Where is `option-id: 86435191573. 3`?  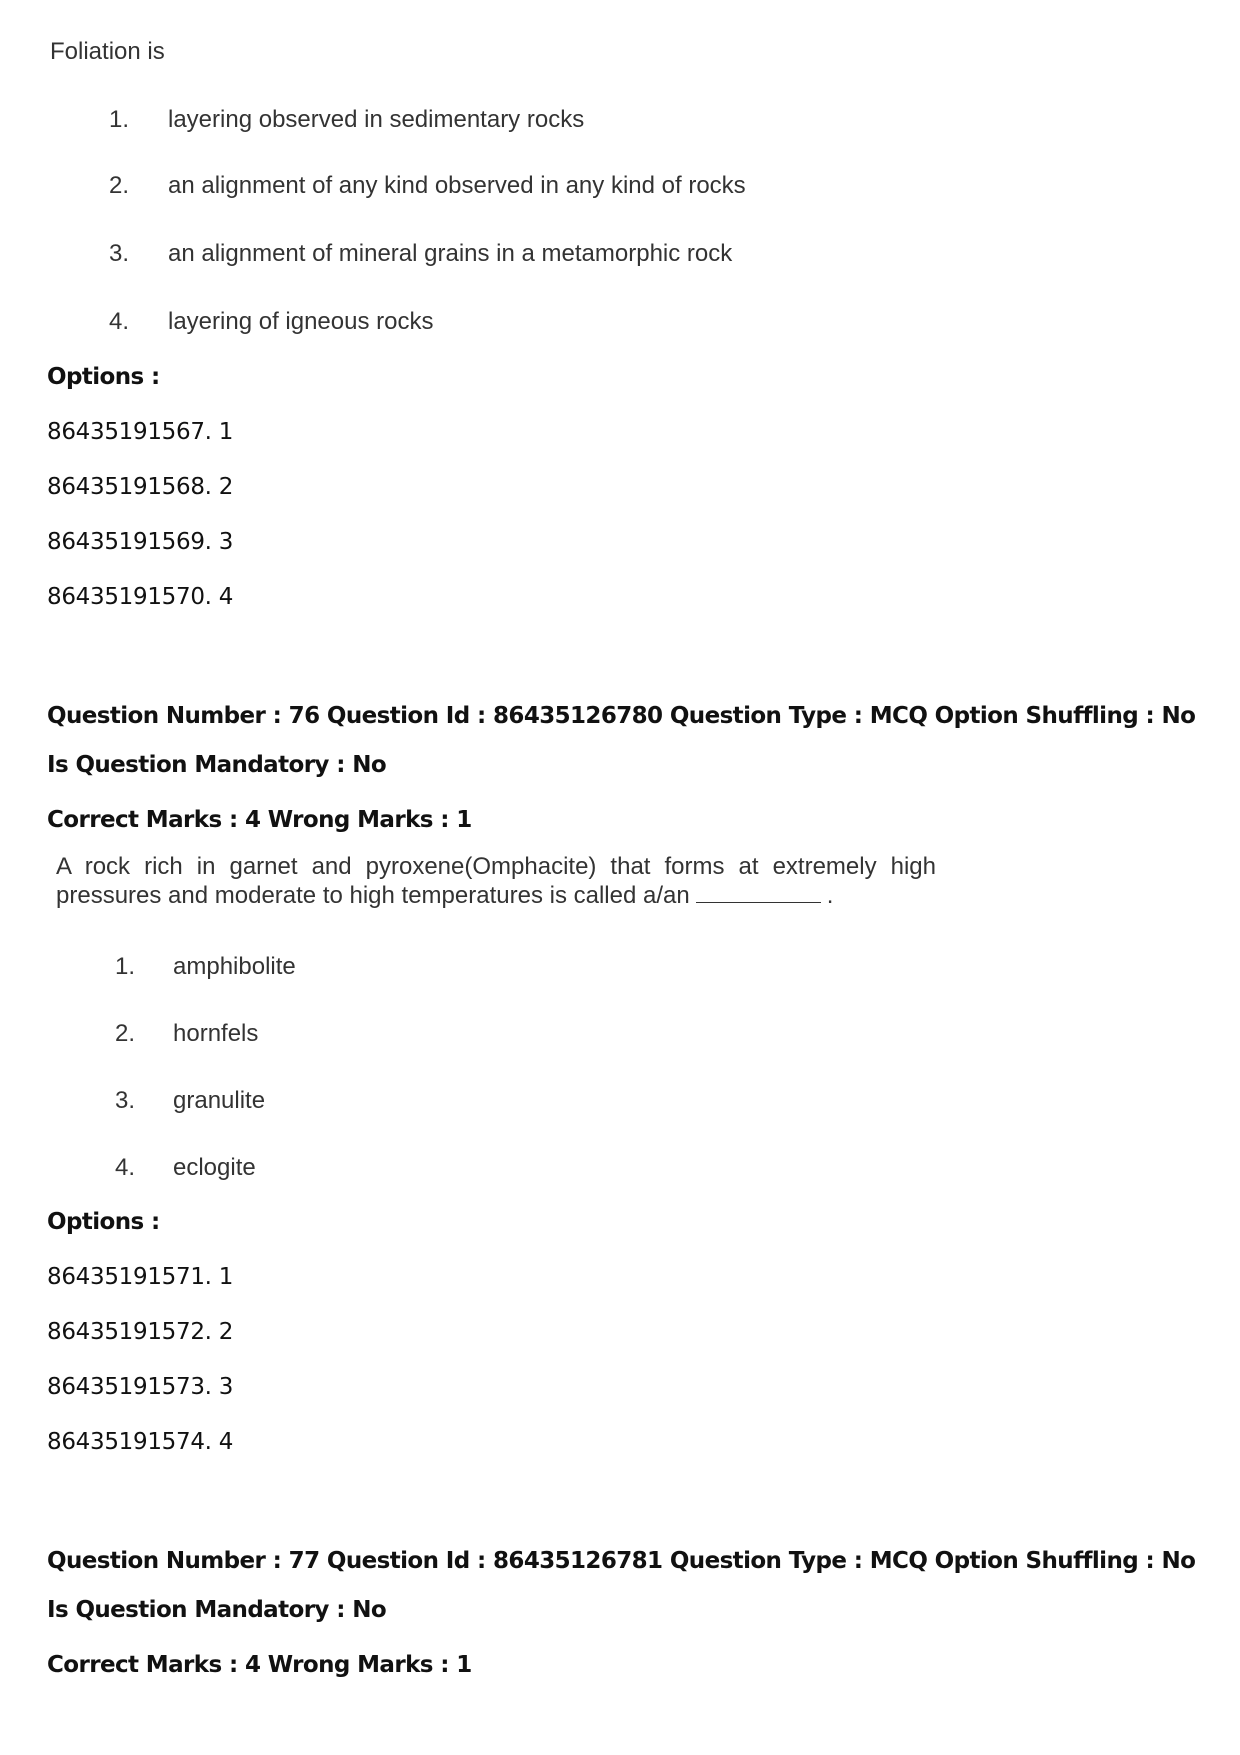 option-id: 86435191573. 3 is located at coordinates (140, 1387).